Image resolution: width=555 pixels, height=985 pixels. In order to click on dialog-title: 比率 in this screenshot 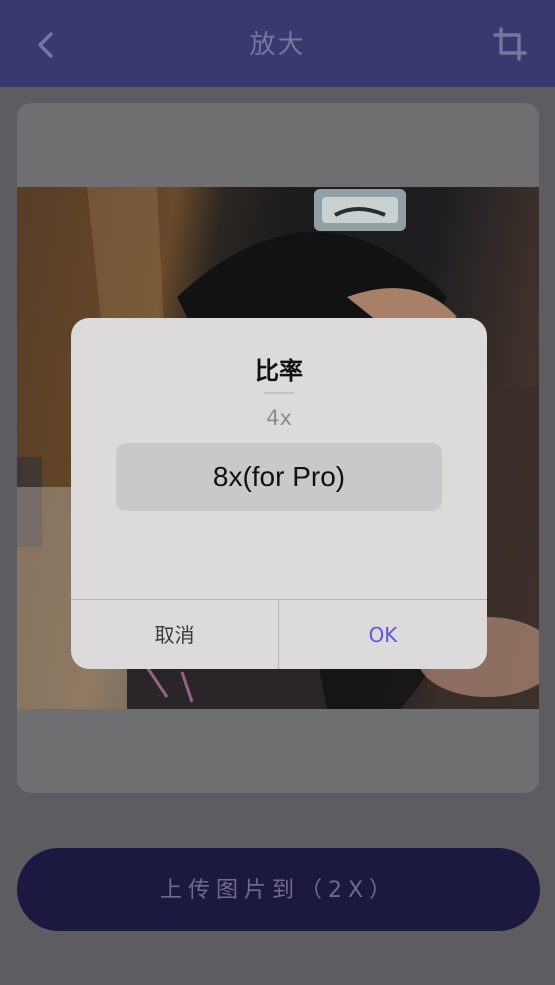, I will do `click(279, 371)`.